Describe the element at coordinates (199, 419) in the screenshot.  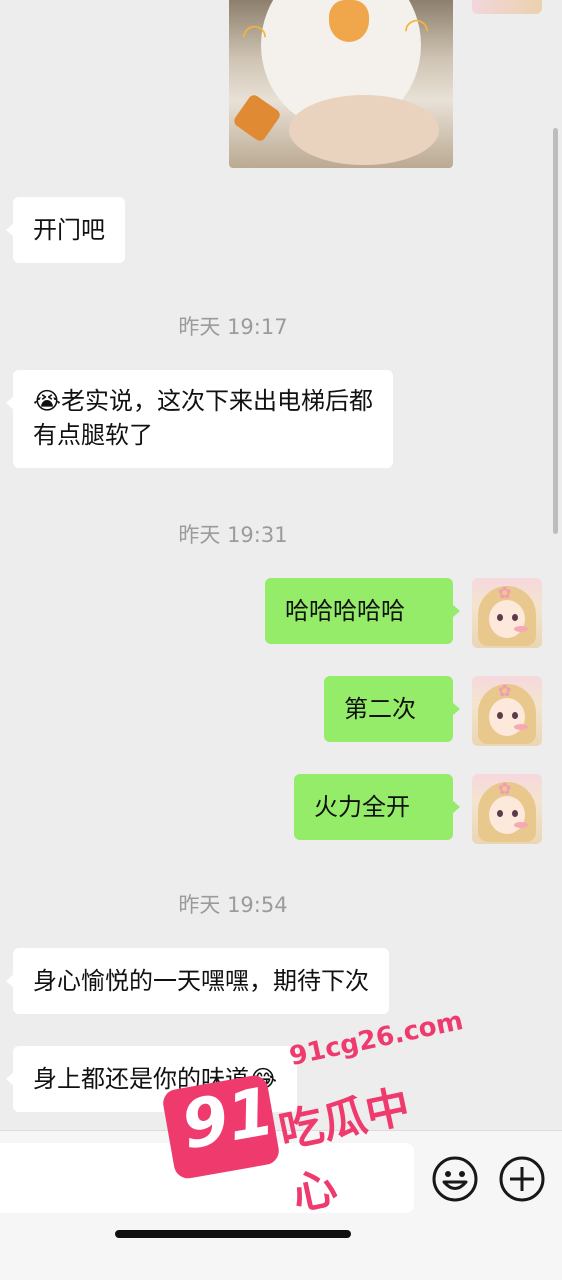
I see `message-incoming: 😭老实说，这次下来出电梯后都 有点腿软了` at that location.